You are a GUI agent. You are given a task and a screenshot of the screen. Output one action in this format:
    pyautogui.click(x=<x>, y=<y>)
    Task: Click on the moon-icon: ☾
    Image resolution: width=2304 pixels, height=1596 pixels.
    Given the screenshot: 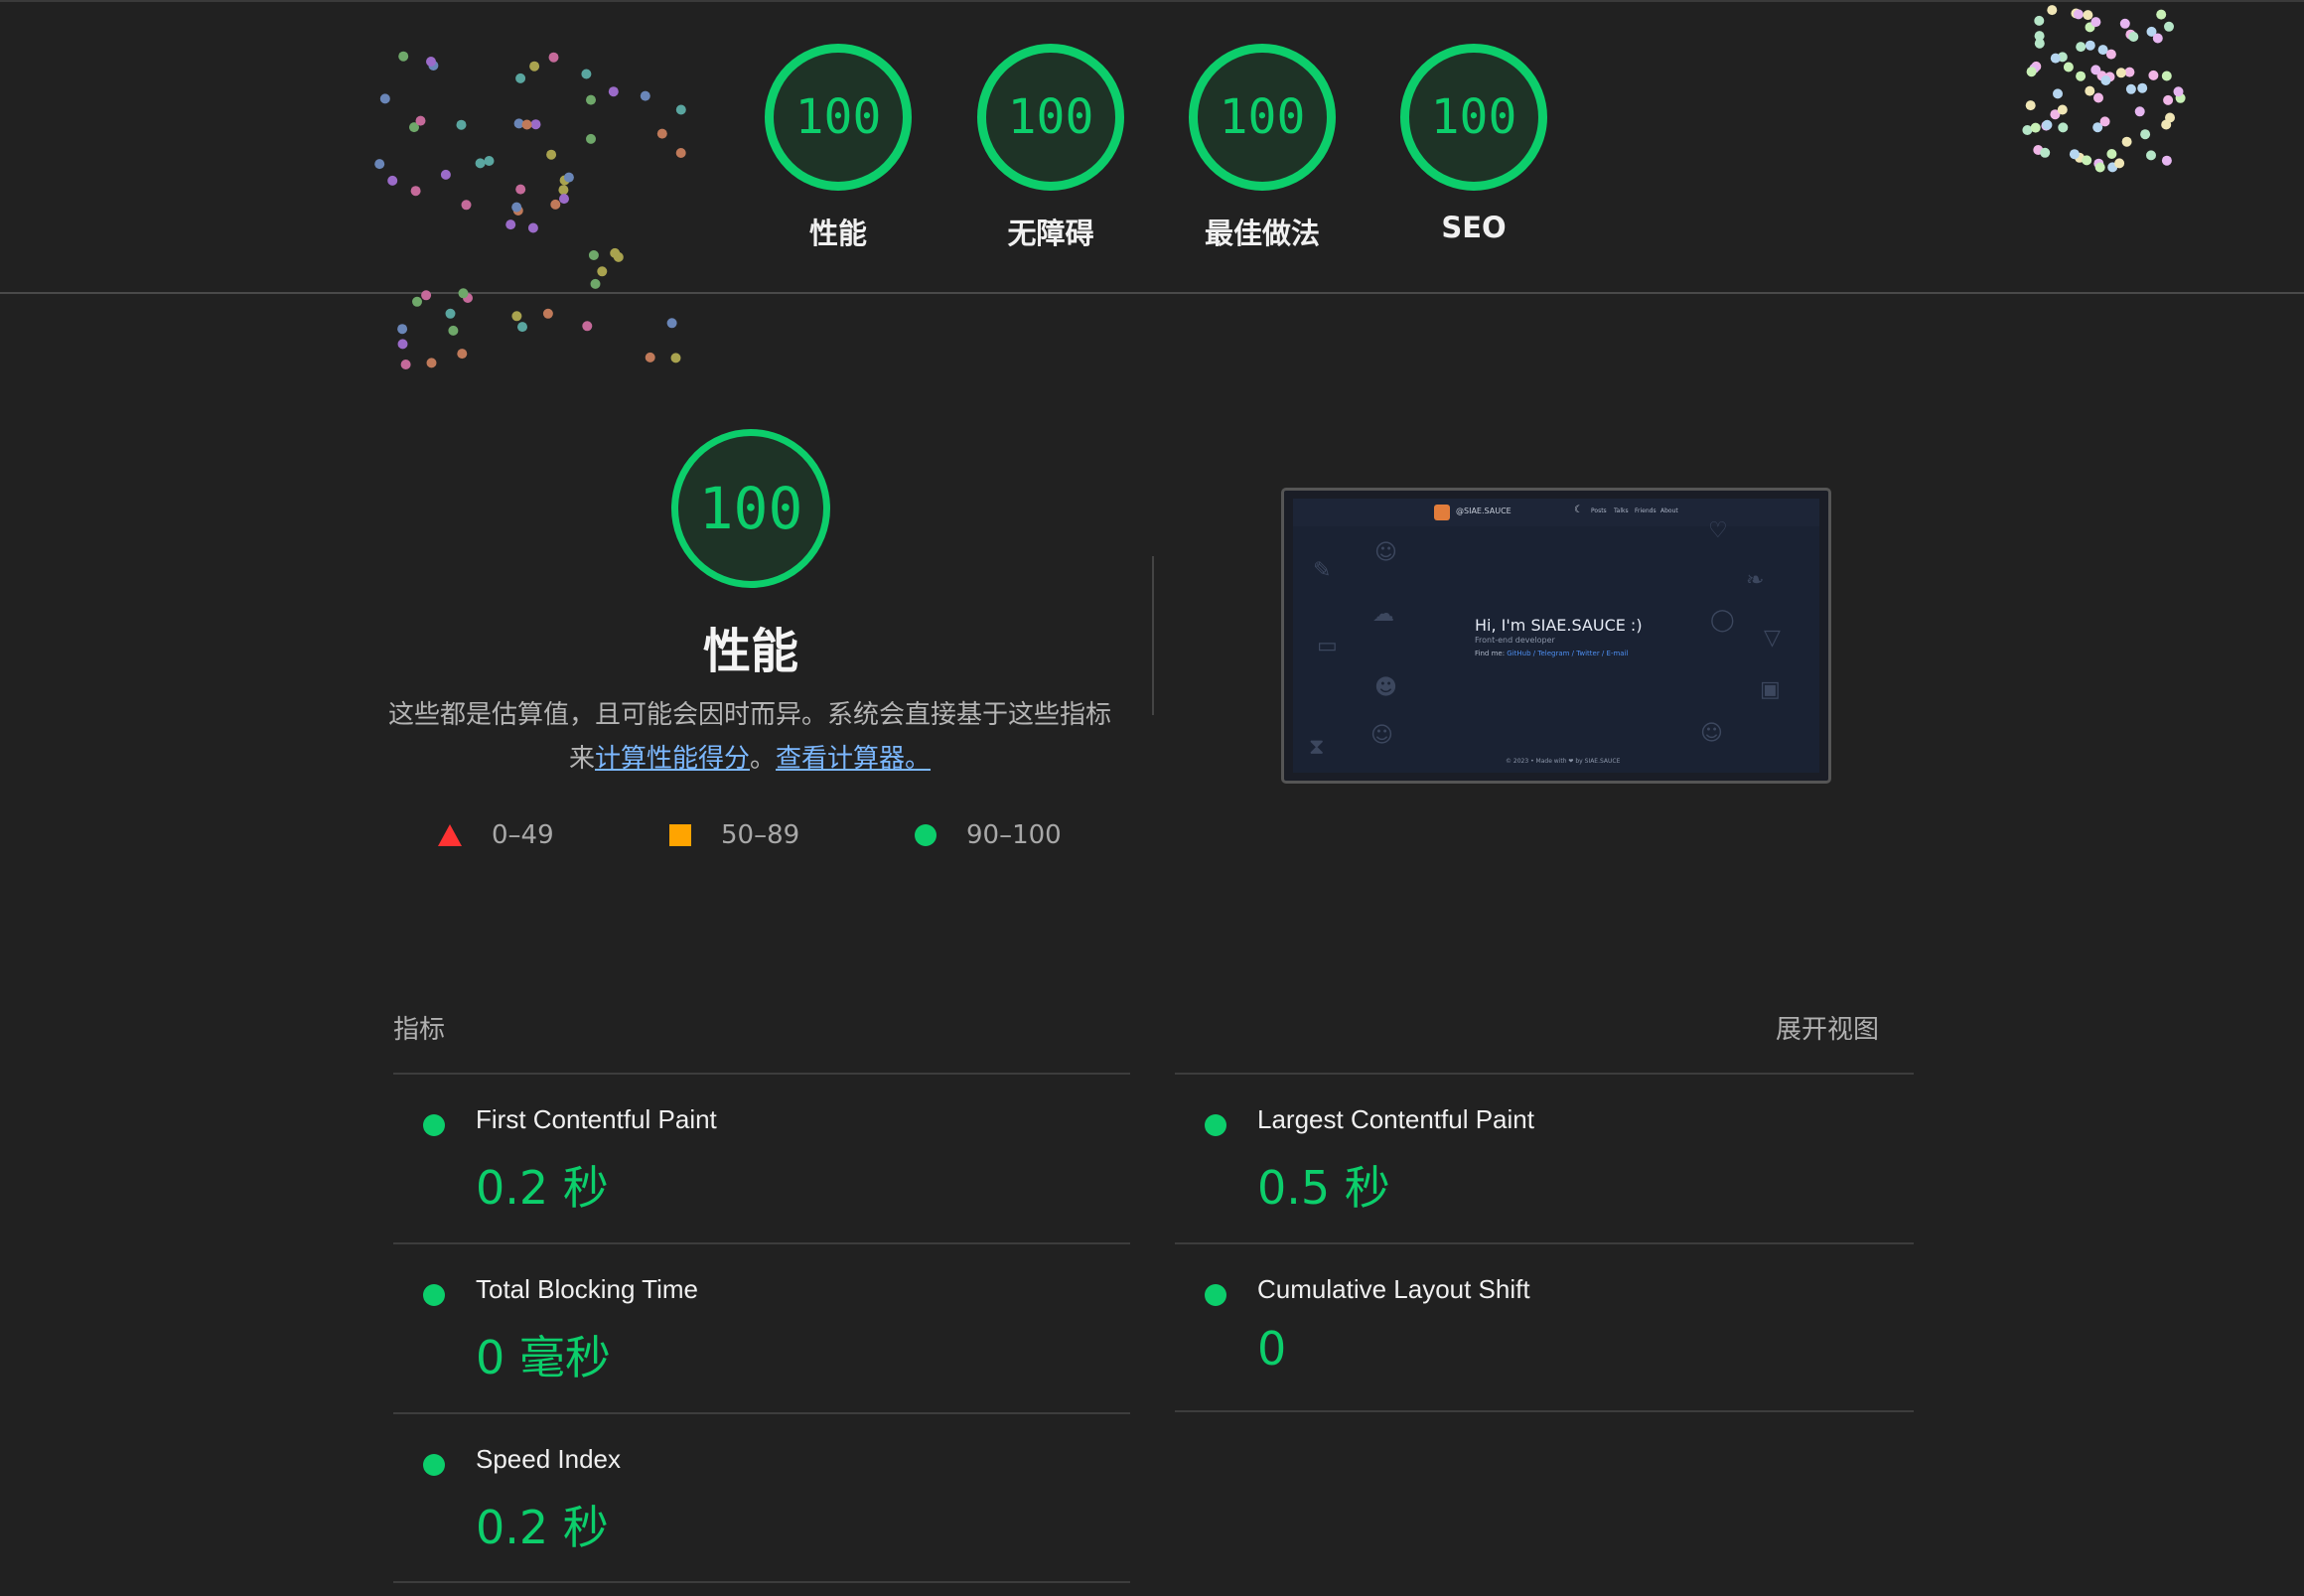 What is the action you would take?
    pyautogui.click(x=1578, y=510)
    